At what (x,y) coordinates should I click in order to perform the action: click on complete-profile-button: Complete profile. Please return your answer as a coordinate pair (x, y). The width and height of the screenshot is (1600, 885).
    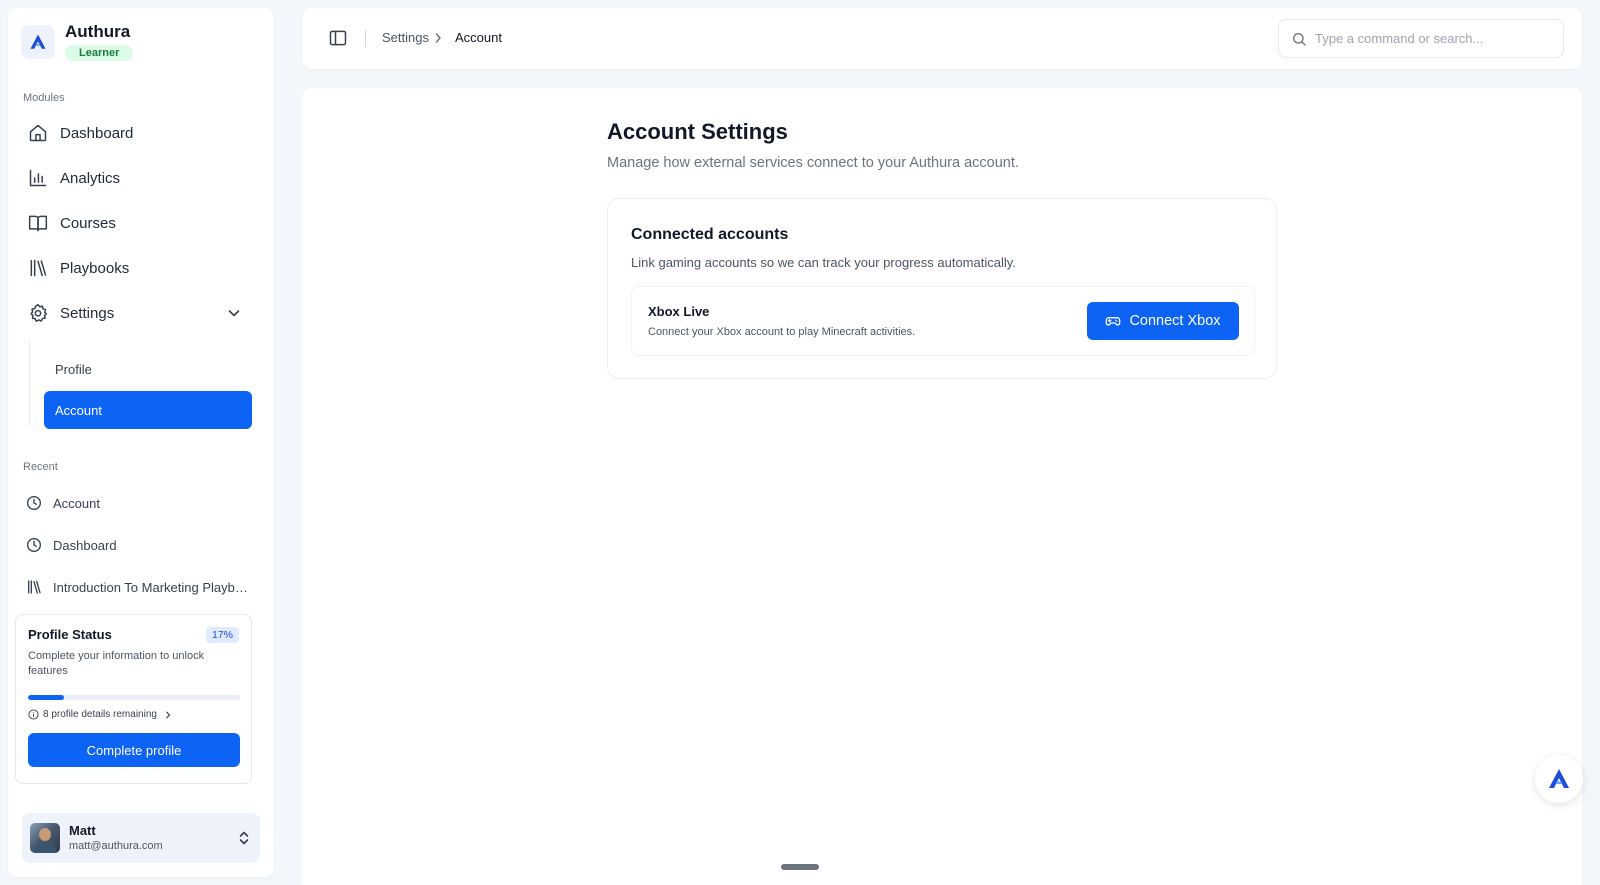
    Looking at the image, I should click on (134, 750).